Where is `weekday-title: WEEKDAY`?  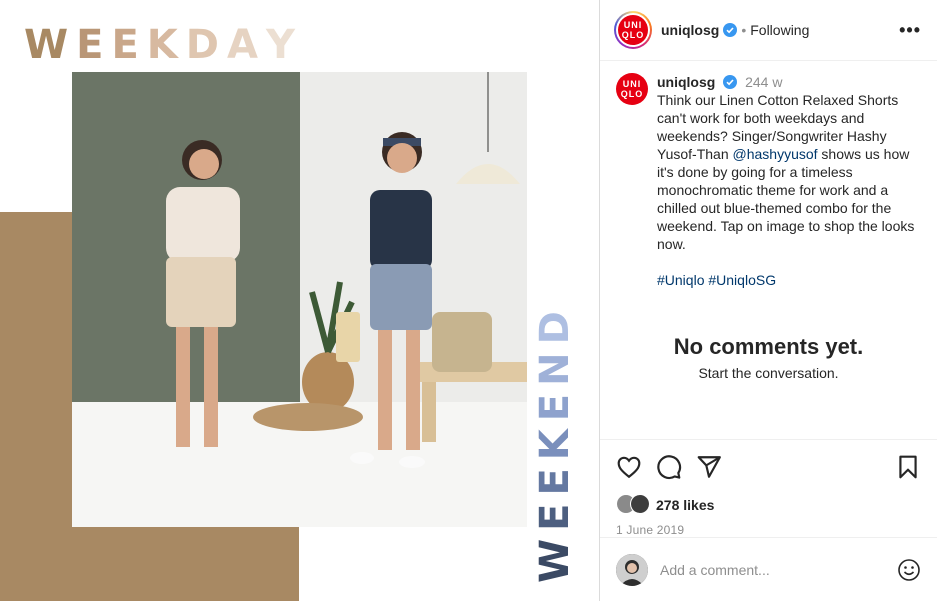 weekday-title: WEEKDAY is located at coordinates (163, 45).